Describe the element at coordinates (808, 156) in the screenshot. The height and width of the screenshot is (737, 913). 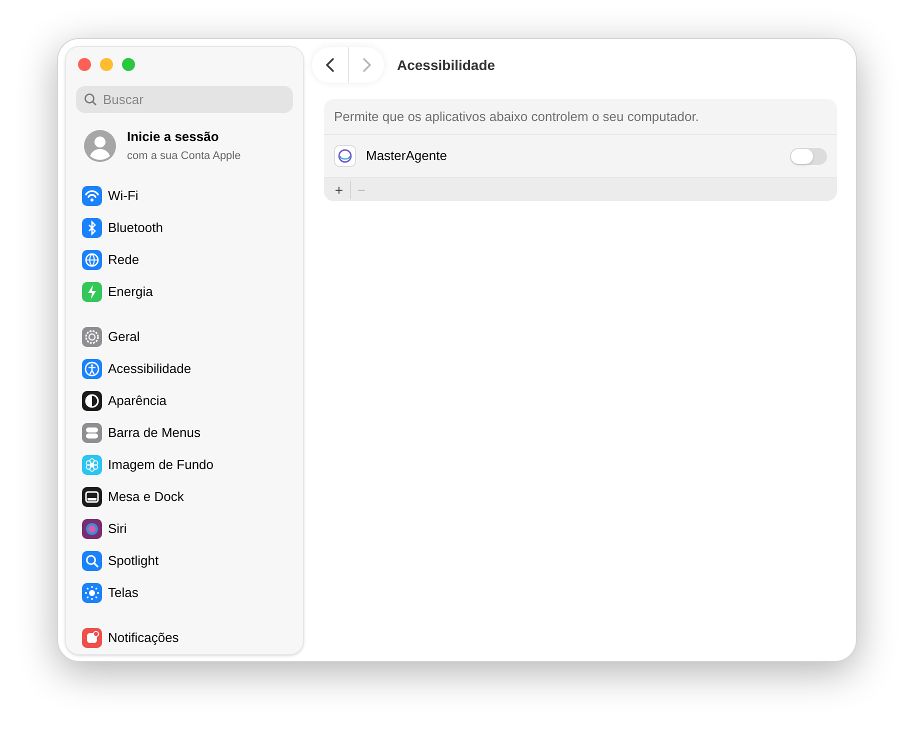
I see `toggle-switch` at that location.